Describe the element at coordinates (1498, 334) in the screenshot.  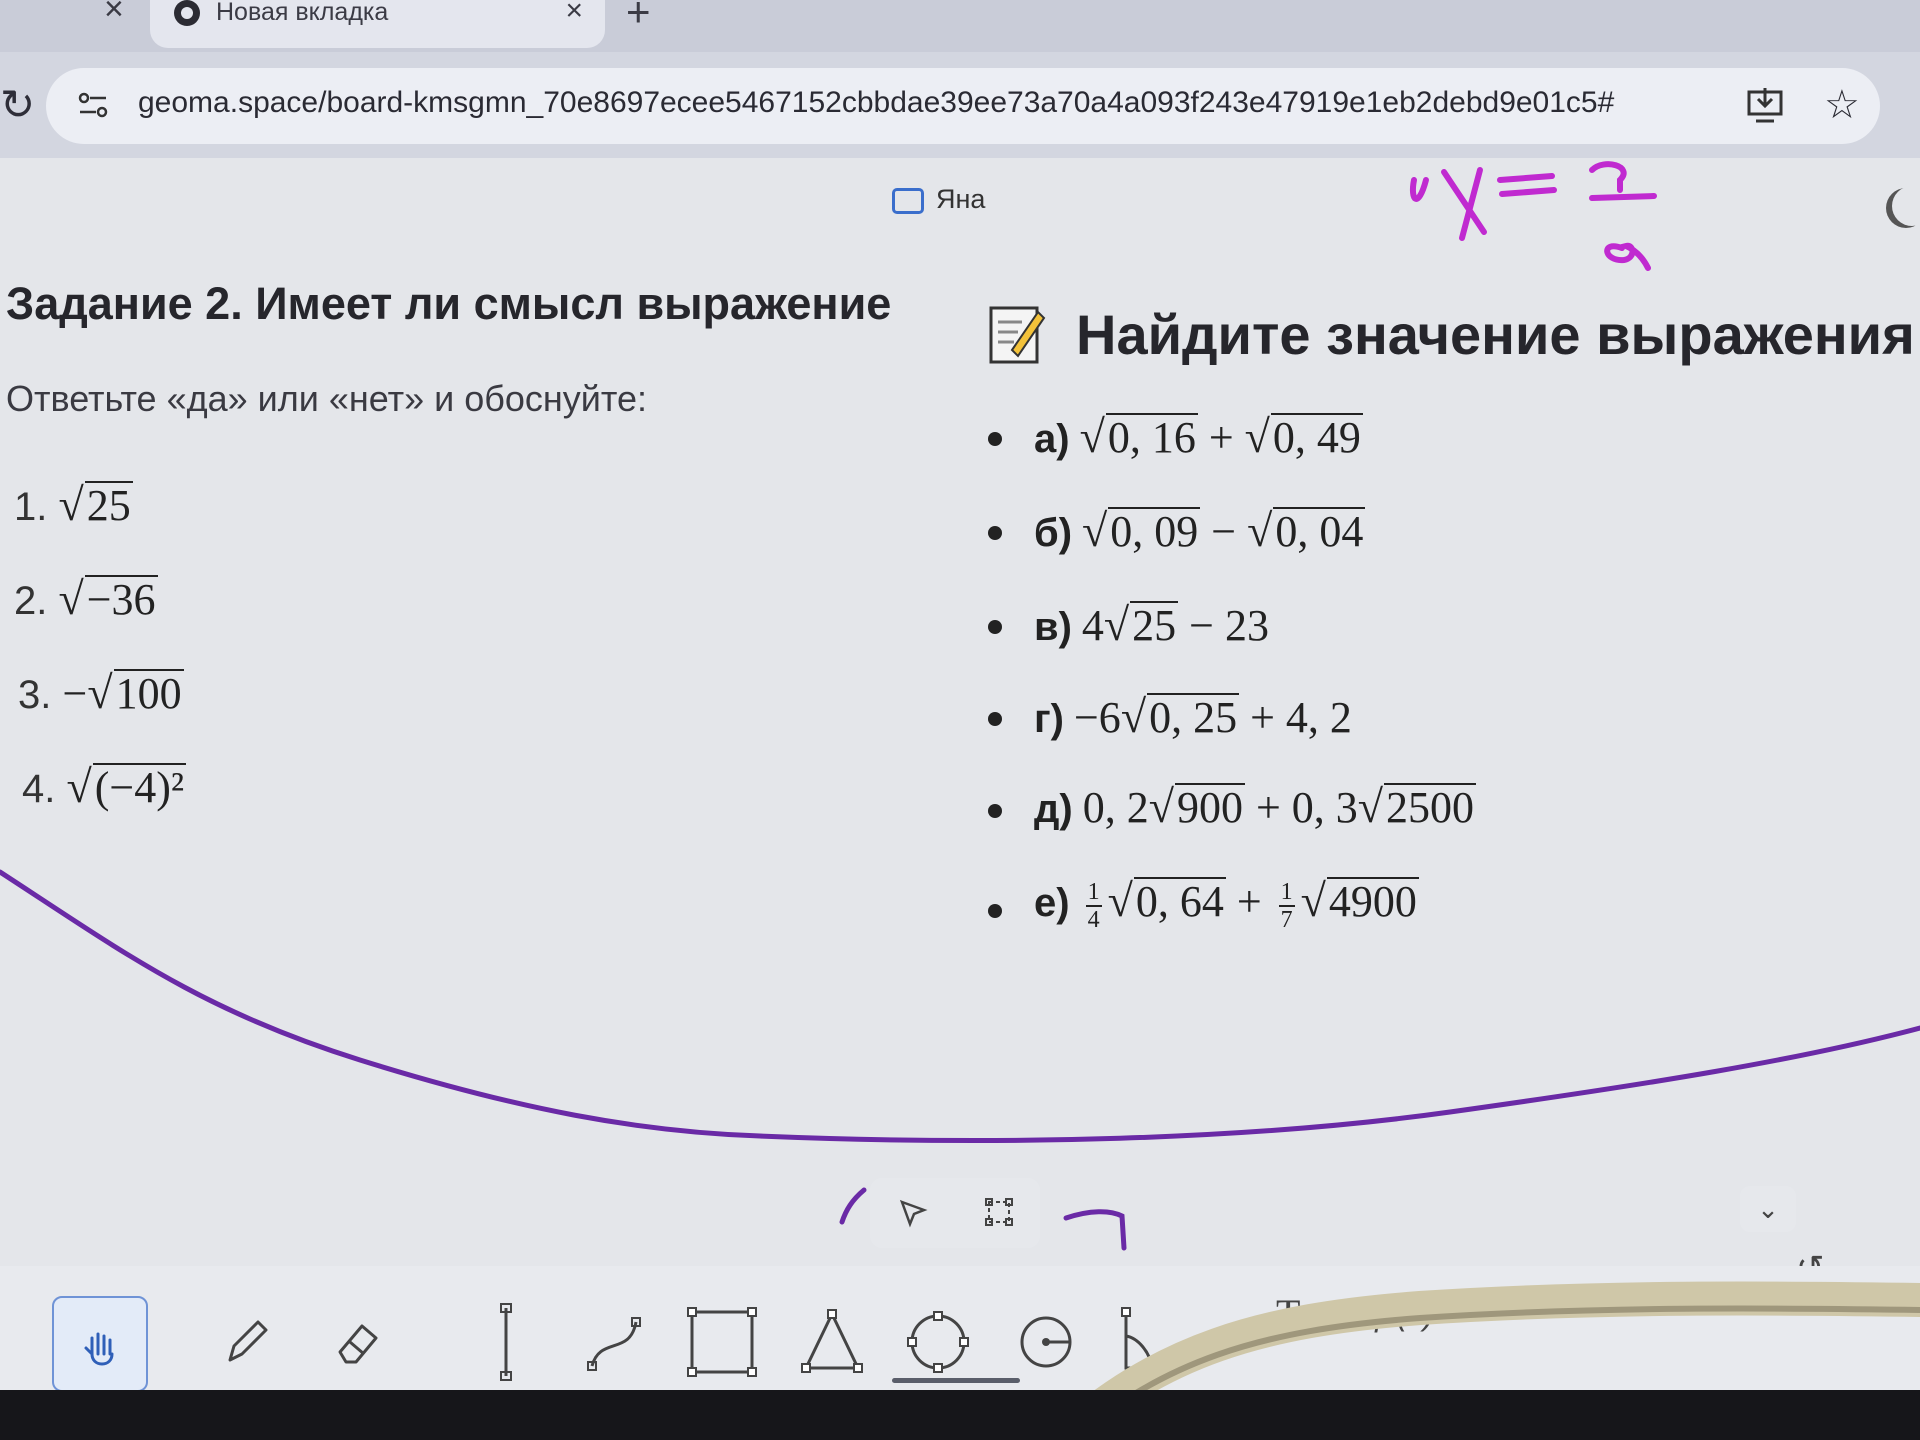
I see `find-value-title: Найдите значение выражения:` at that location.